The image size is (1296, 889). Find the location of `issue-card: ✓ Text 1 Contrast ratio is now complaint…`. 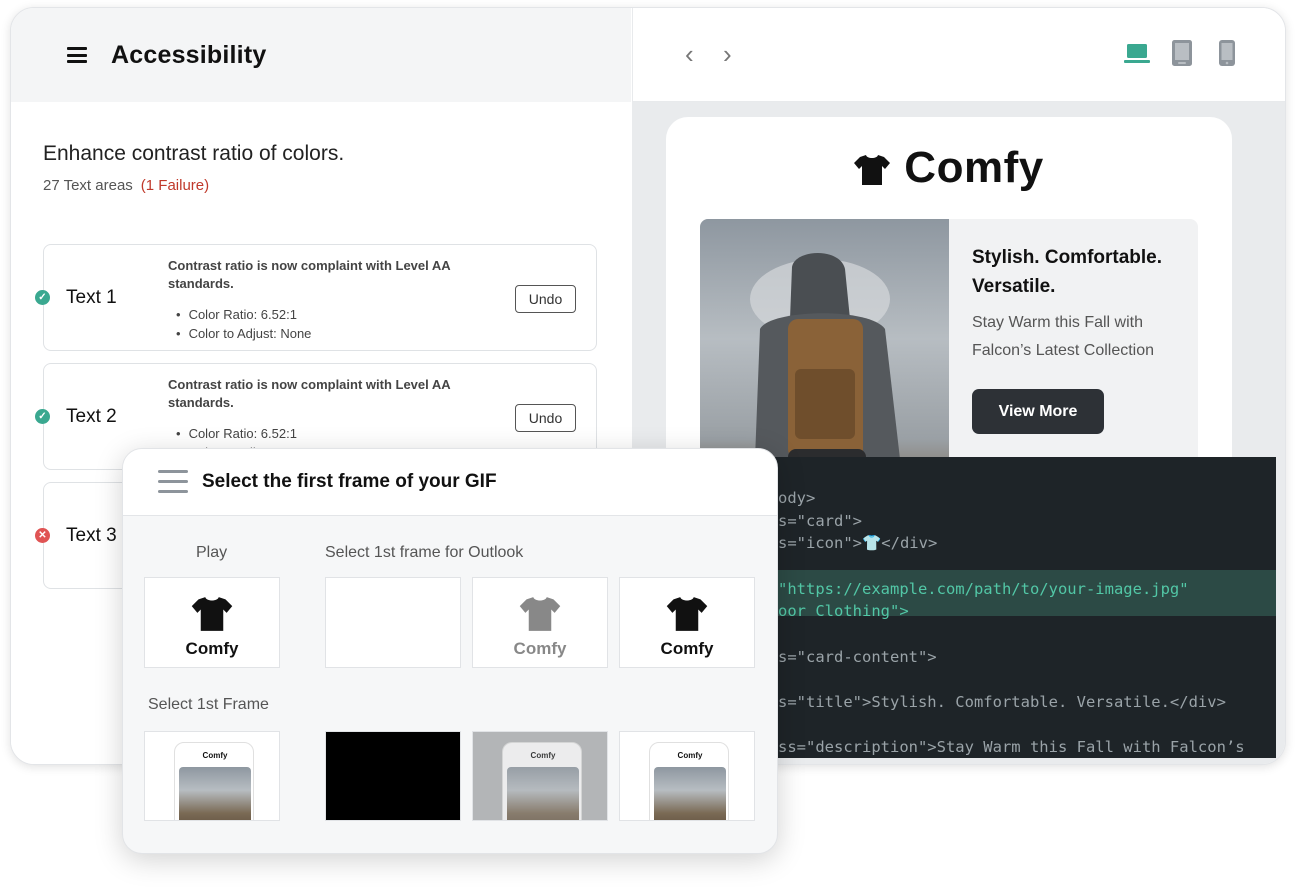

issue-card: ✓ Text 1 Contrast ratio is now complaint… is located at coordinates (316, 297).